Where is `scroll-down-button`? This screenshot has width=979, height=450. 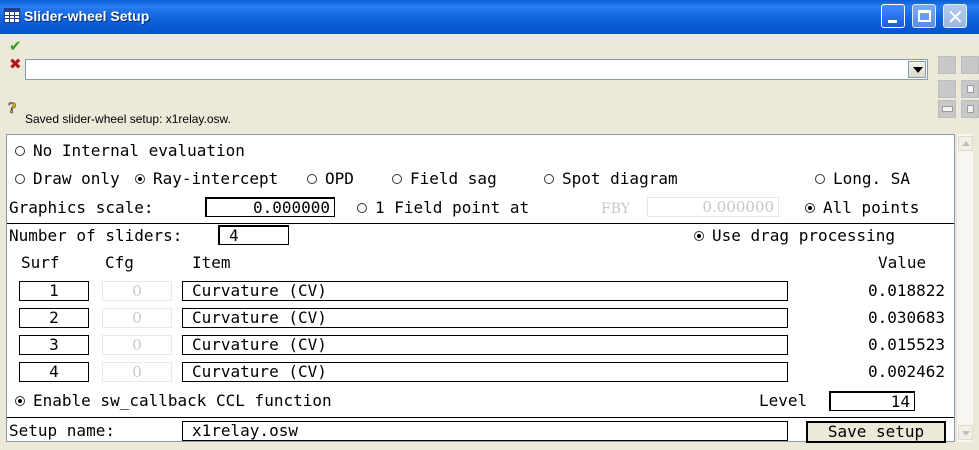
scroll-down-button is located at coordinates (965, 432).